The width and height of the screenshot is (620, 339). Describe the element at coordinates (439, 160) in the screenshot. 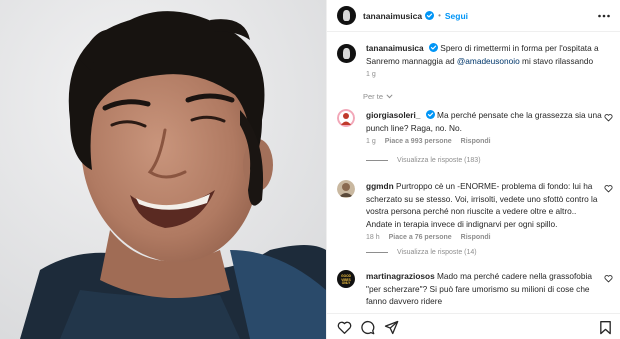

I see `view-replies-label: Visualizza le risposte (183)` at that location.